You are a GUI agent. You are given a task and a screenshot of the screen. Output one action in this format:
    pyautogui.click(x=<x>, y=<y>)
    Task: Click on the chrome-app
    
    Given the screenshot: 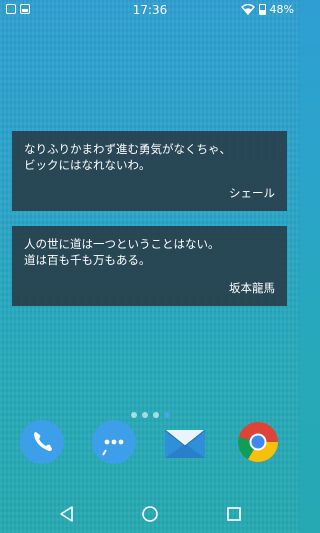 What is the action you would take?
    pyautogui.click(x=258, y=442)
    